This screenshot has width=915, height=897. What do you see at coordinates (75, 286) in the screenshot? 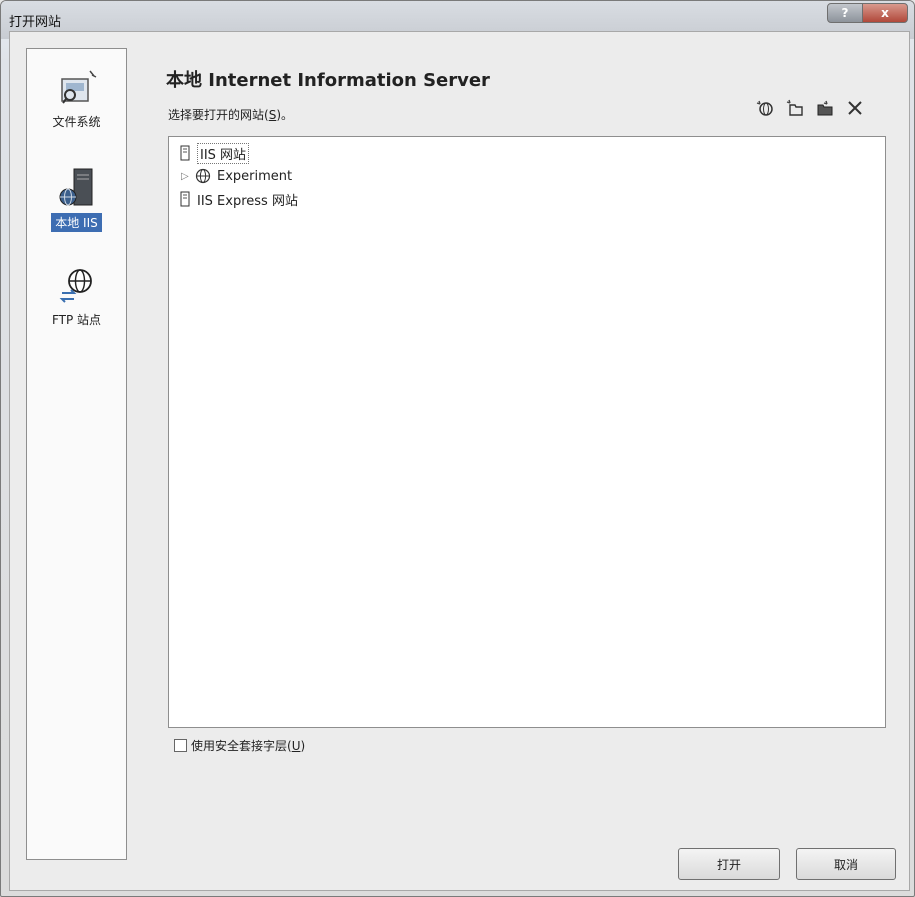
I see `ftp-site-icon` at bounding box center [75, 286].